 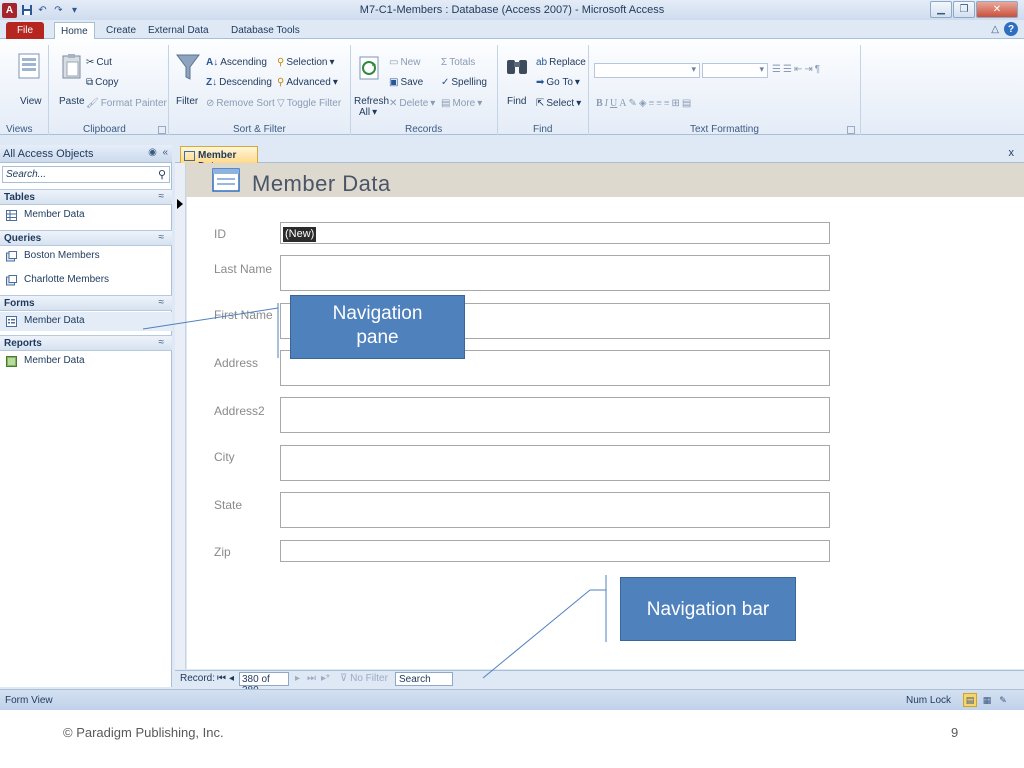 What do you see at coordinates (281, 62) in the screenshot?
I see `selection-filter-icon: ⚲` at bounding box center [281, 62].